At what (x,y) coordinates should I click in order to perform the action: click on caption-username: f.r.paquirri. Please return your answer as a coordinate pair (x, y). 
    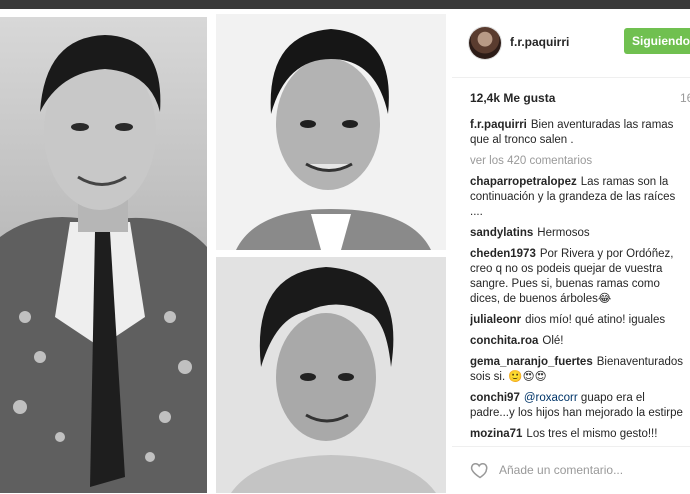
    Looking at the image, I should click on (498, 125).